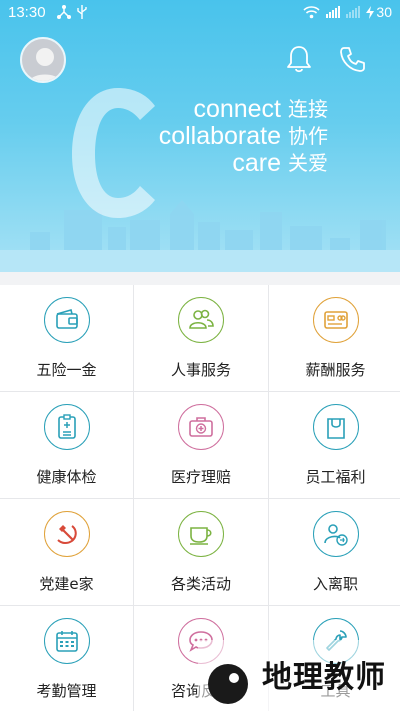 This screenshot has height=711, width=400. What do you see at coordinates (201, 534) in the screenshot?
I see `coffee-cup-icon` at bounding box center [201, 534].